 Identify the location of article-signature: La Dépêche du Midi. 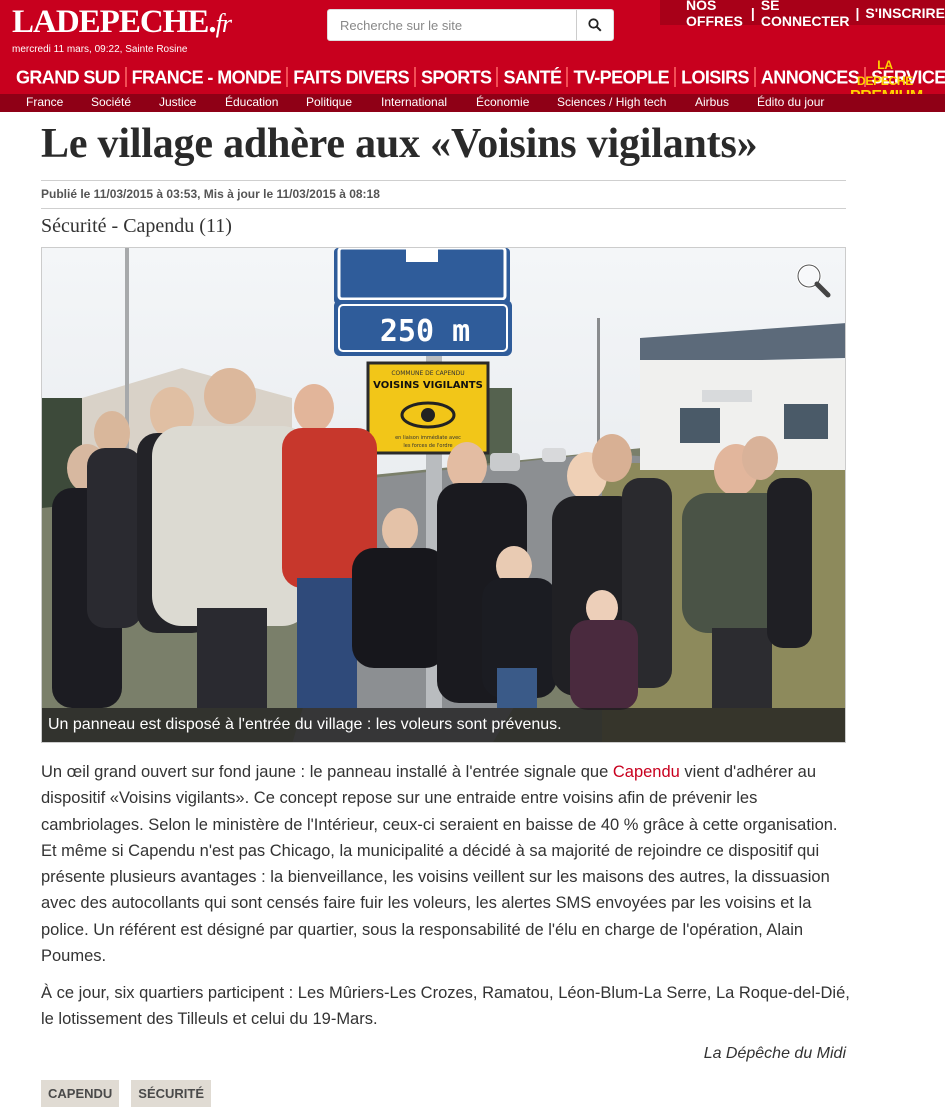
(774, 1053).